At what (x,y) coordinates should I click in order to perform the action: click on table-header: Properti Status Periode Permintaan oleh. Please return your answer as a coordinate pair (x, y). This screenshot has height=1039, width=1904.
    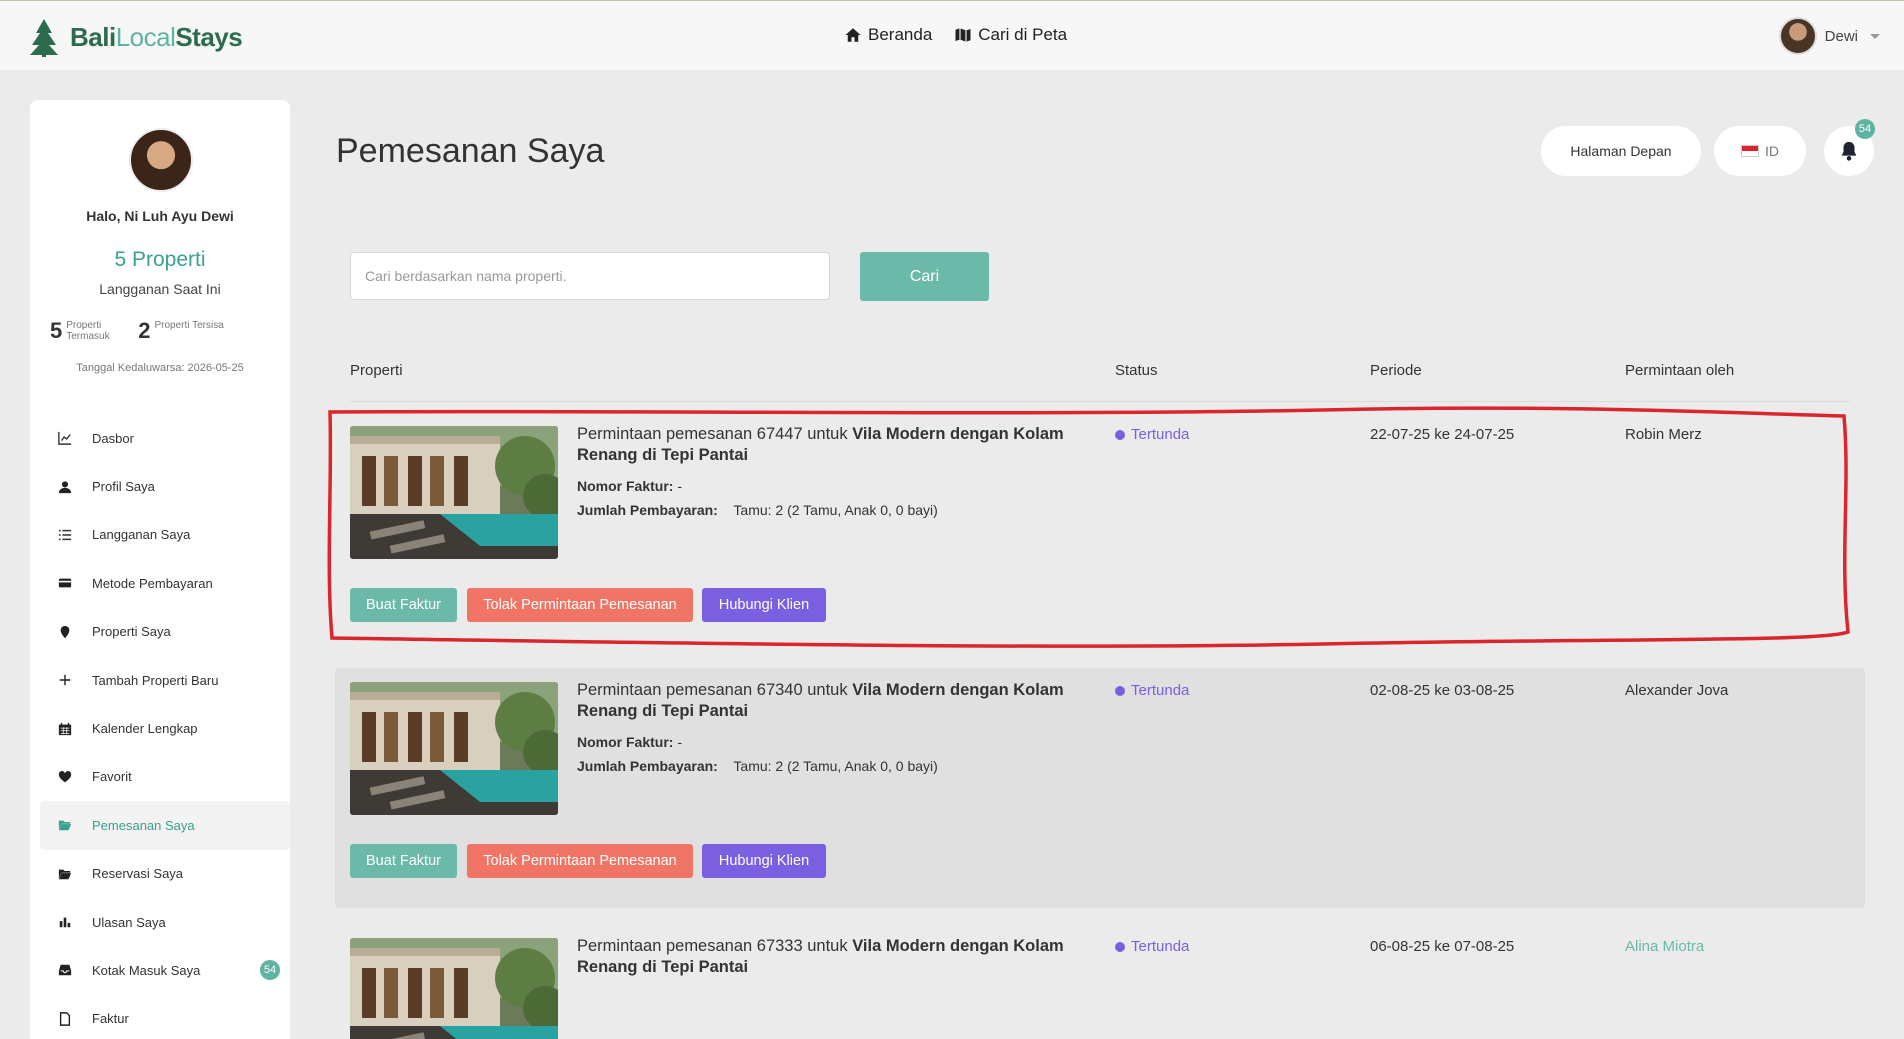
    Looking at the image, I should click on (1100, 382).